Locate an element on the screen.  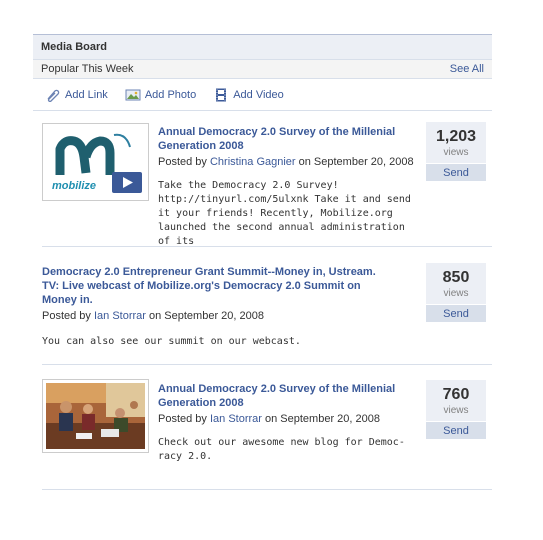
popular-bar: Popular This Week See All is located at coordinates (262, 69).